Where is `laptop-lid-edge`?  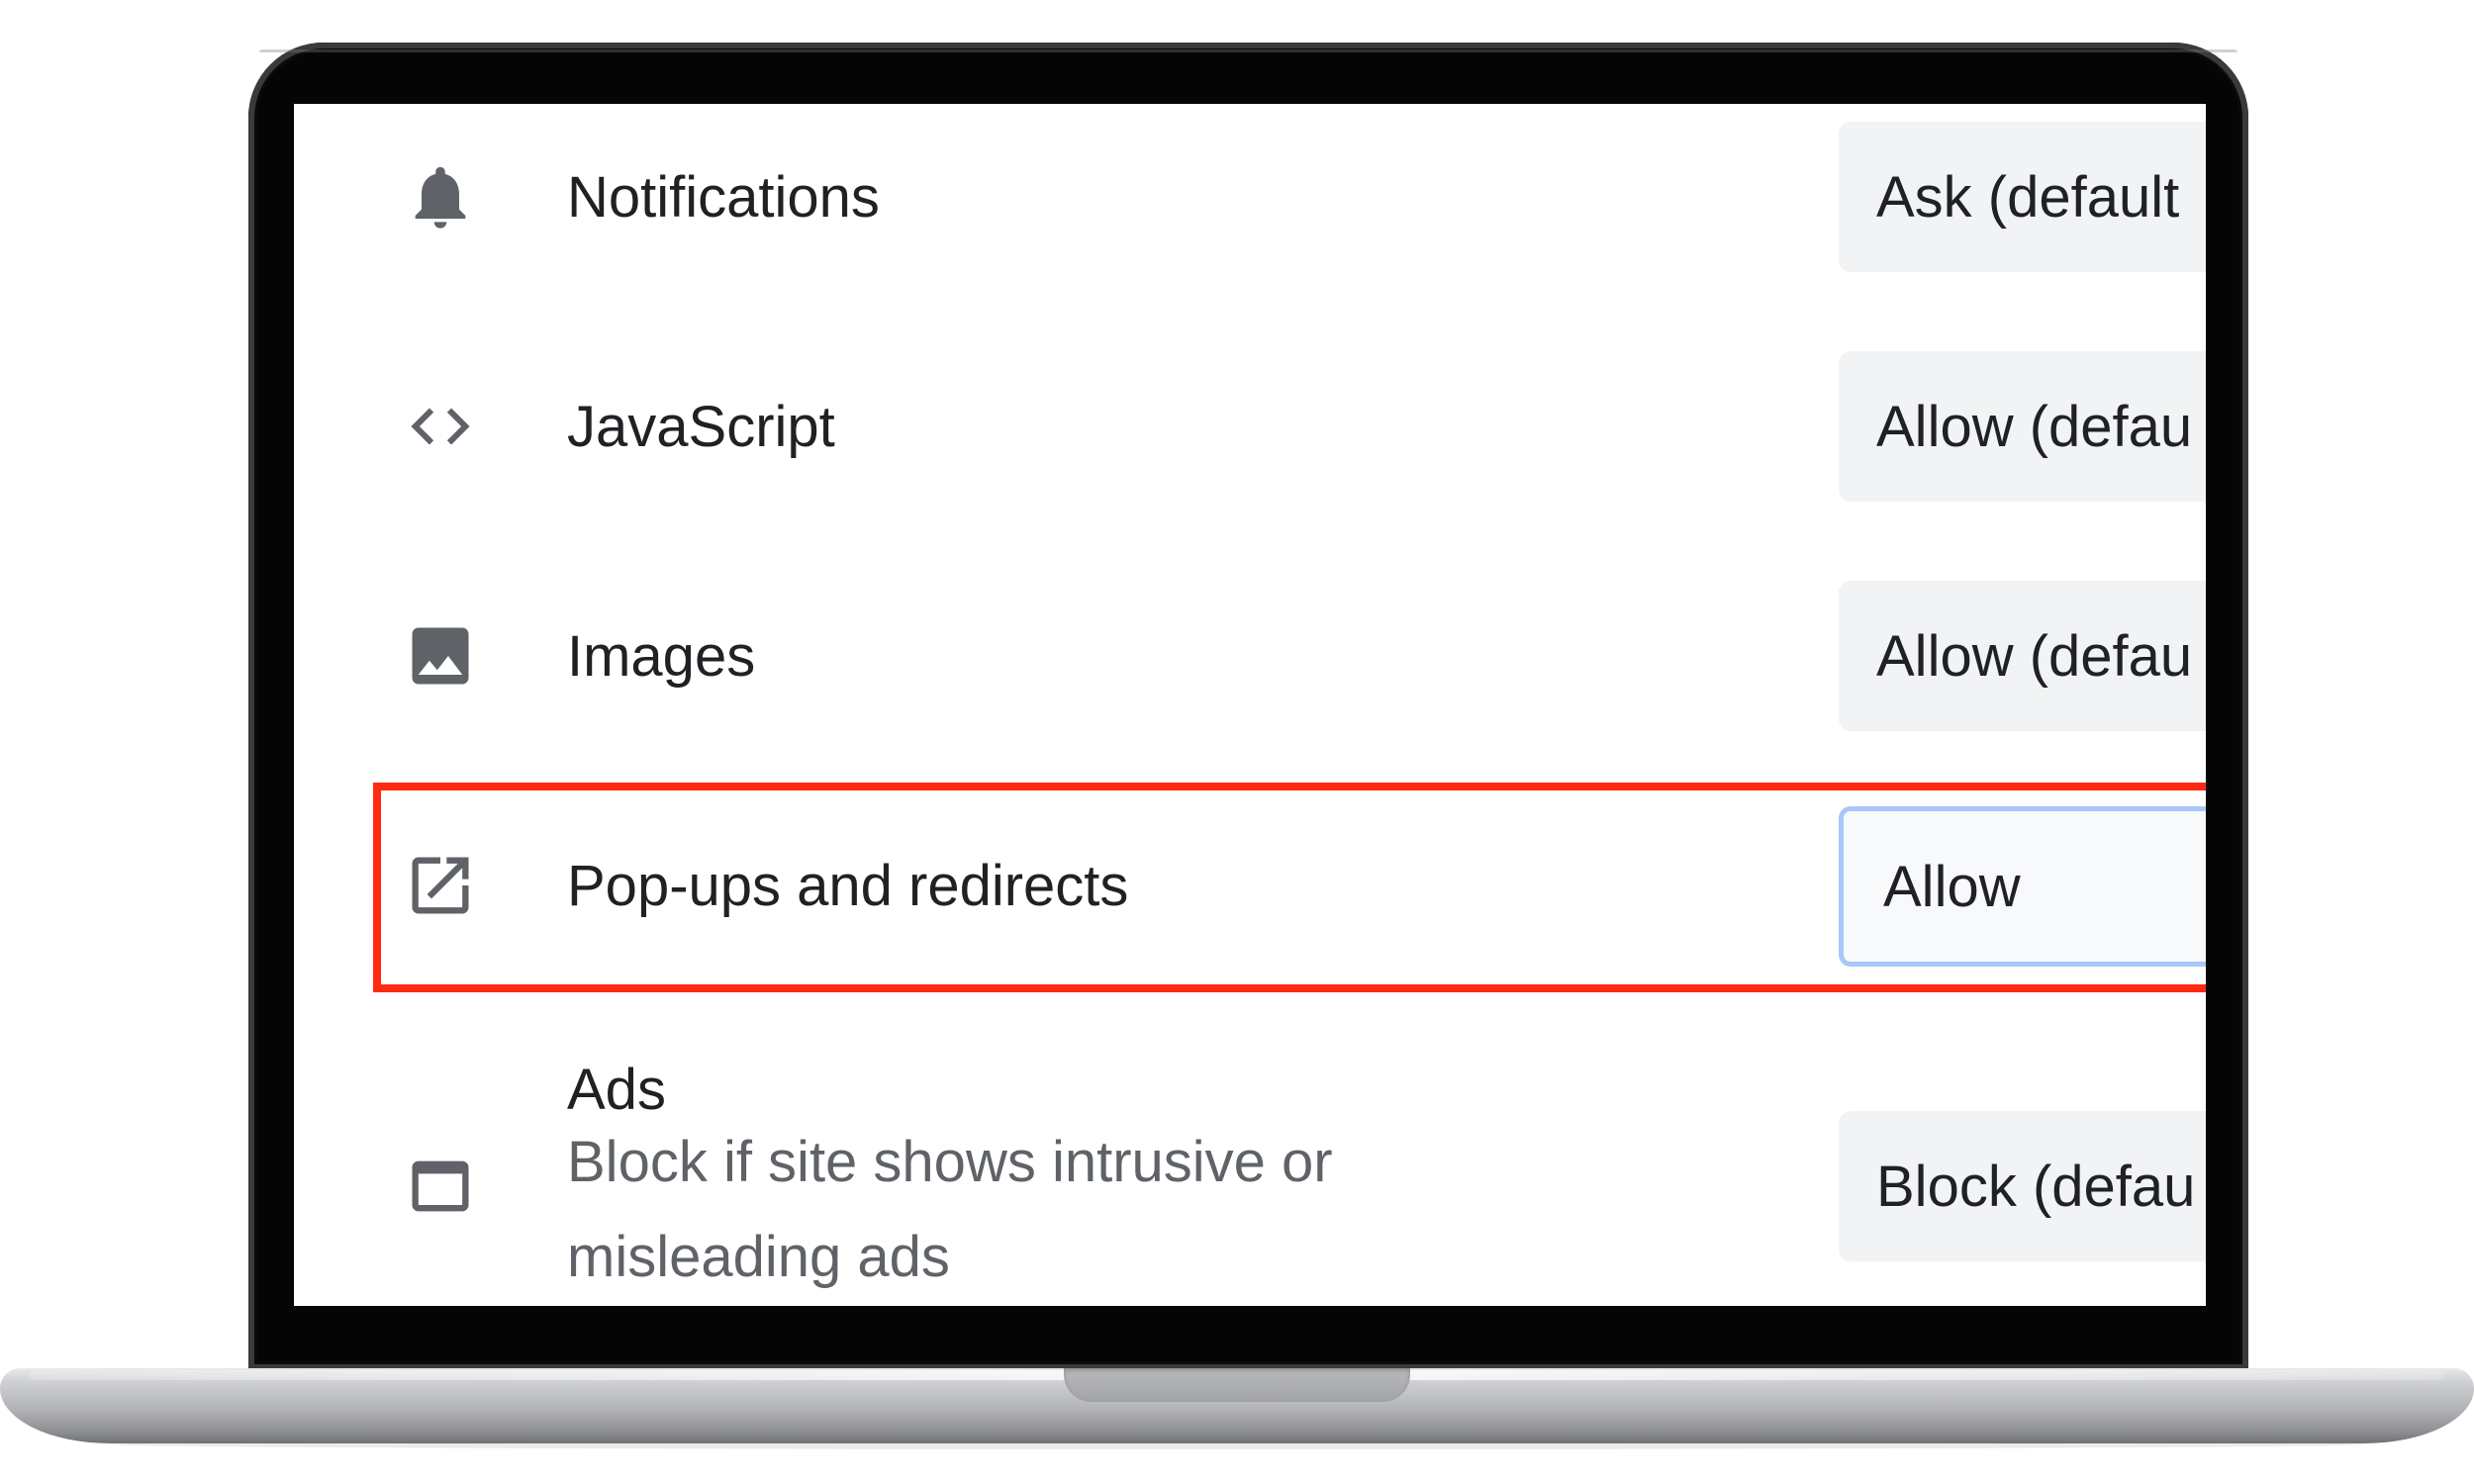
laptop-lid-edge is located at coordinates (1248, 50).